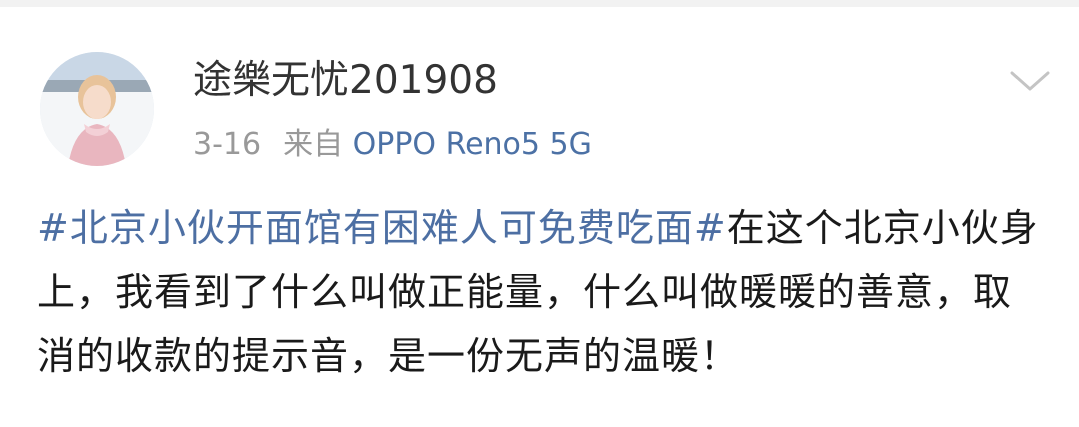  I want to click on avatar-photo, so click(97, 109).